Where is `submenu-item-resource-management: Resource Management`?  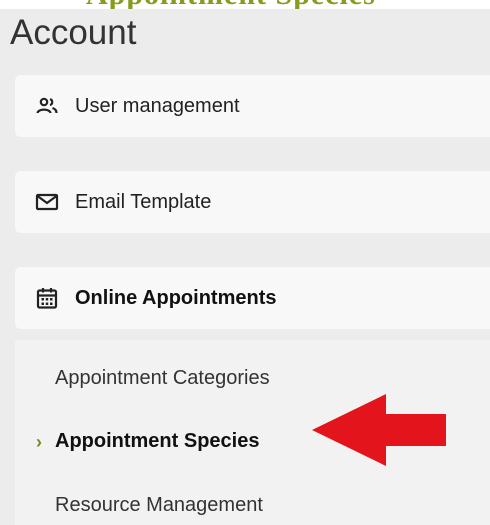 submenu-item-resource-management: Resource Management is located at coordinates (159, 505).